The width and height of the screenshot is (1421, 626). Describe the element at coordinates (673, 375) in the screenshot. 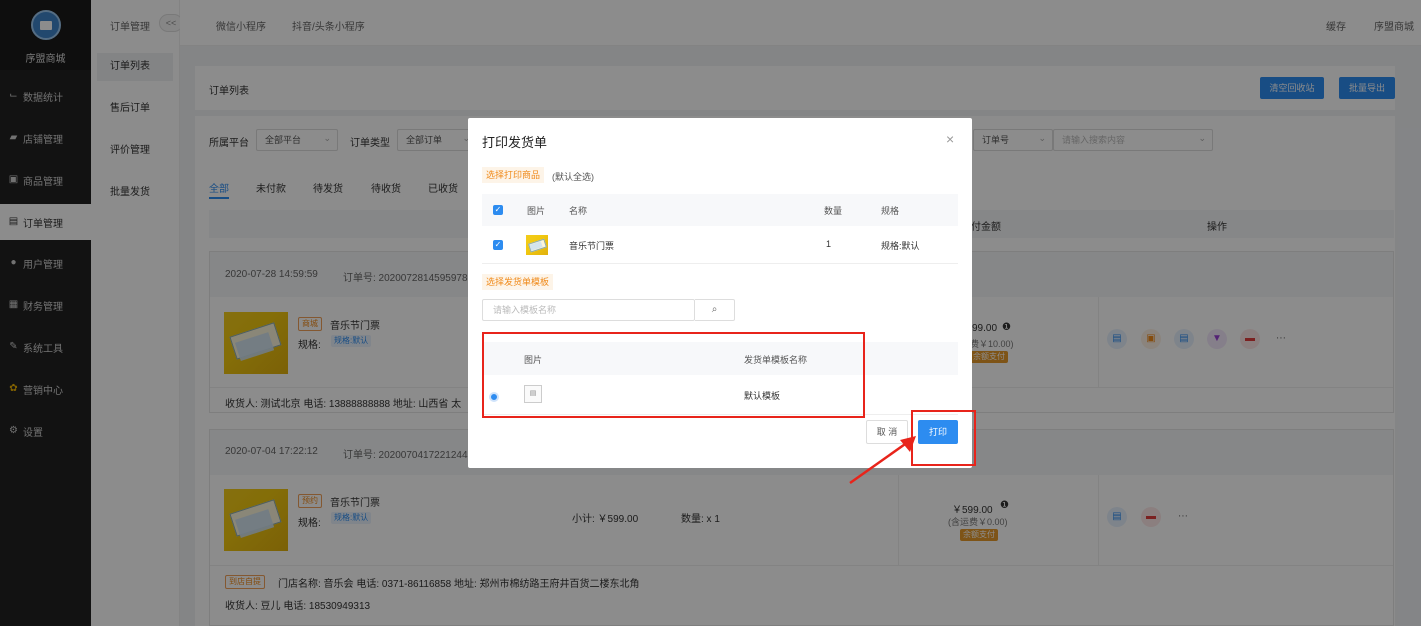

I see `template-highlight-box` at that location.